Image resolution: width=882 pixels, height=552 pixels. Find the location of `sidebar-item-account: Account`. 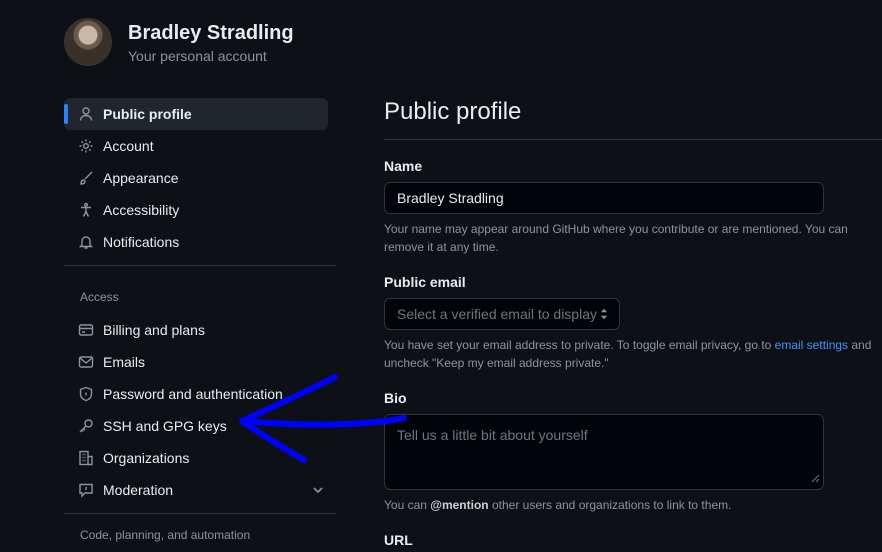

sidebar-item-account: Account is located at coordinates (200, 146).